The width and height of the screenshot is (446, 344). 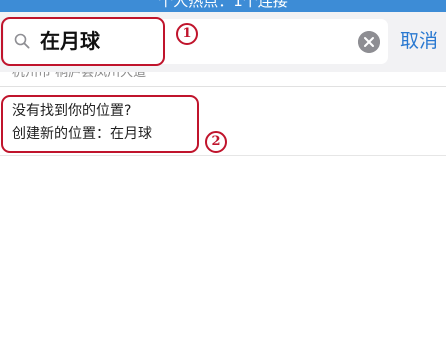 I want to click on hotspot-status-bar: 个人热点：1个连接, so click(x=223, y=6).